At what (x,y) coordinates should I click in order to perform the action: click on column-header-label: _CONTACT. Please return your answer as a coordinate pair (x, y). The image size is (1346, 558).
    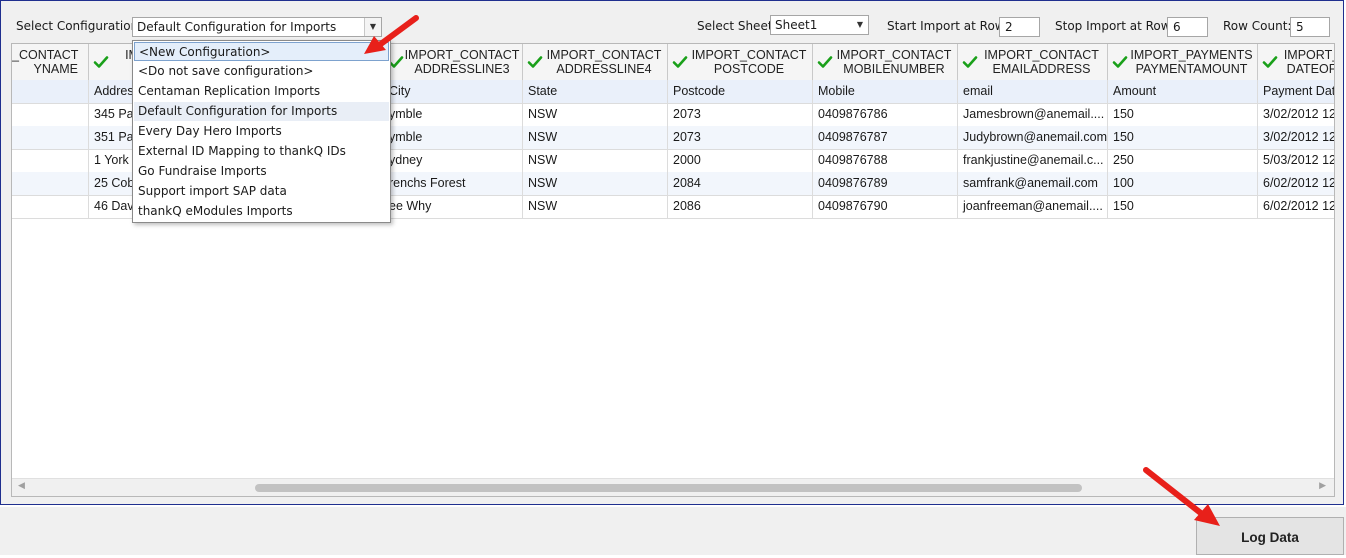
    Looking at the image, I should click on (45, 55).